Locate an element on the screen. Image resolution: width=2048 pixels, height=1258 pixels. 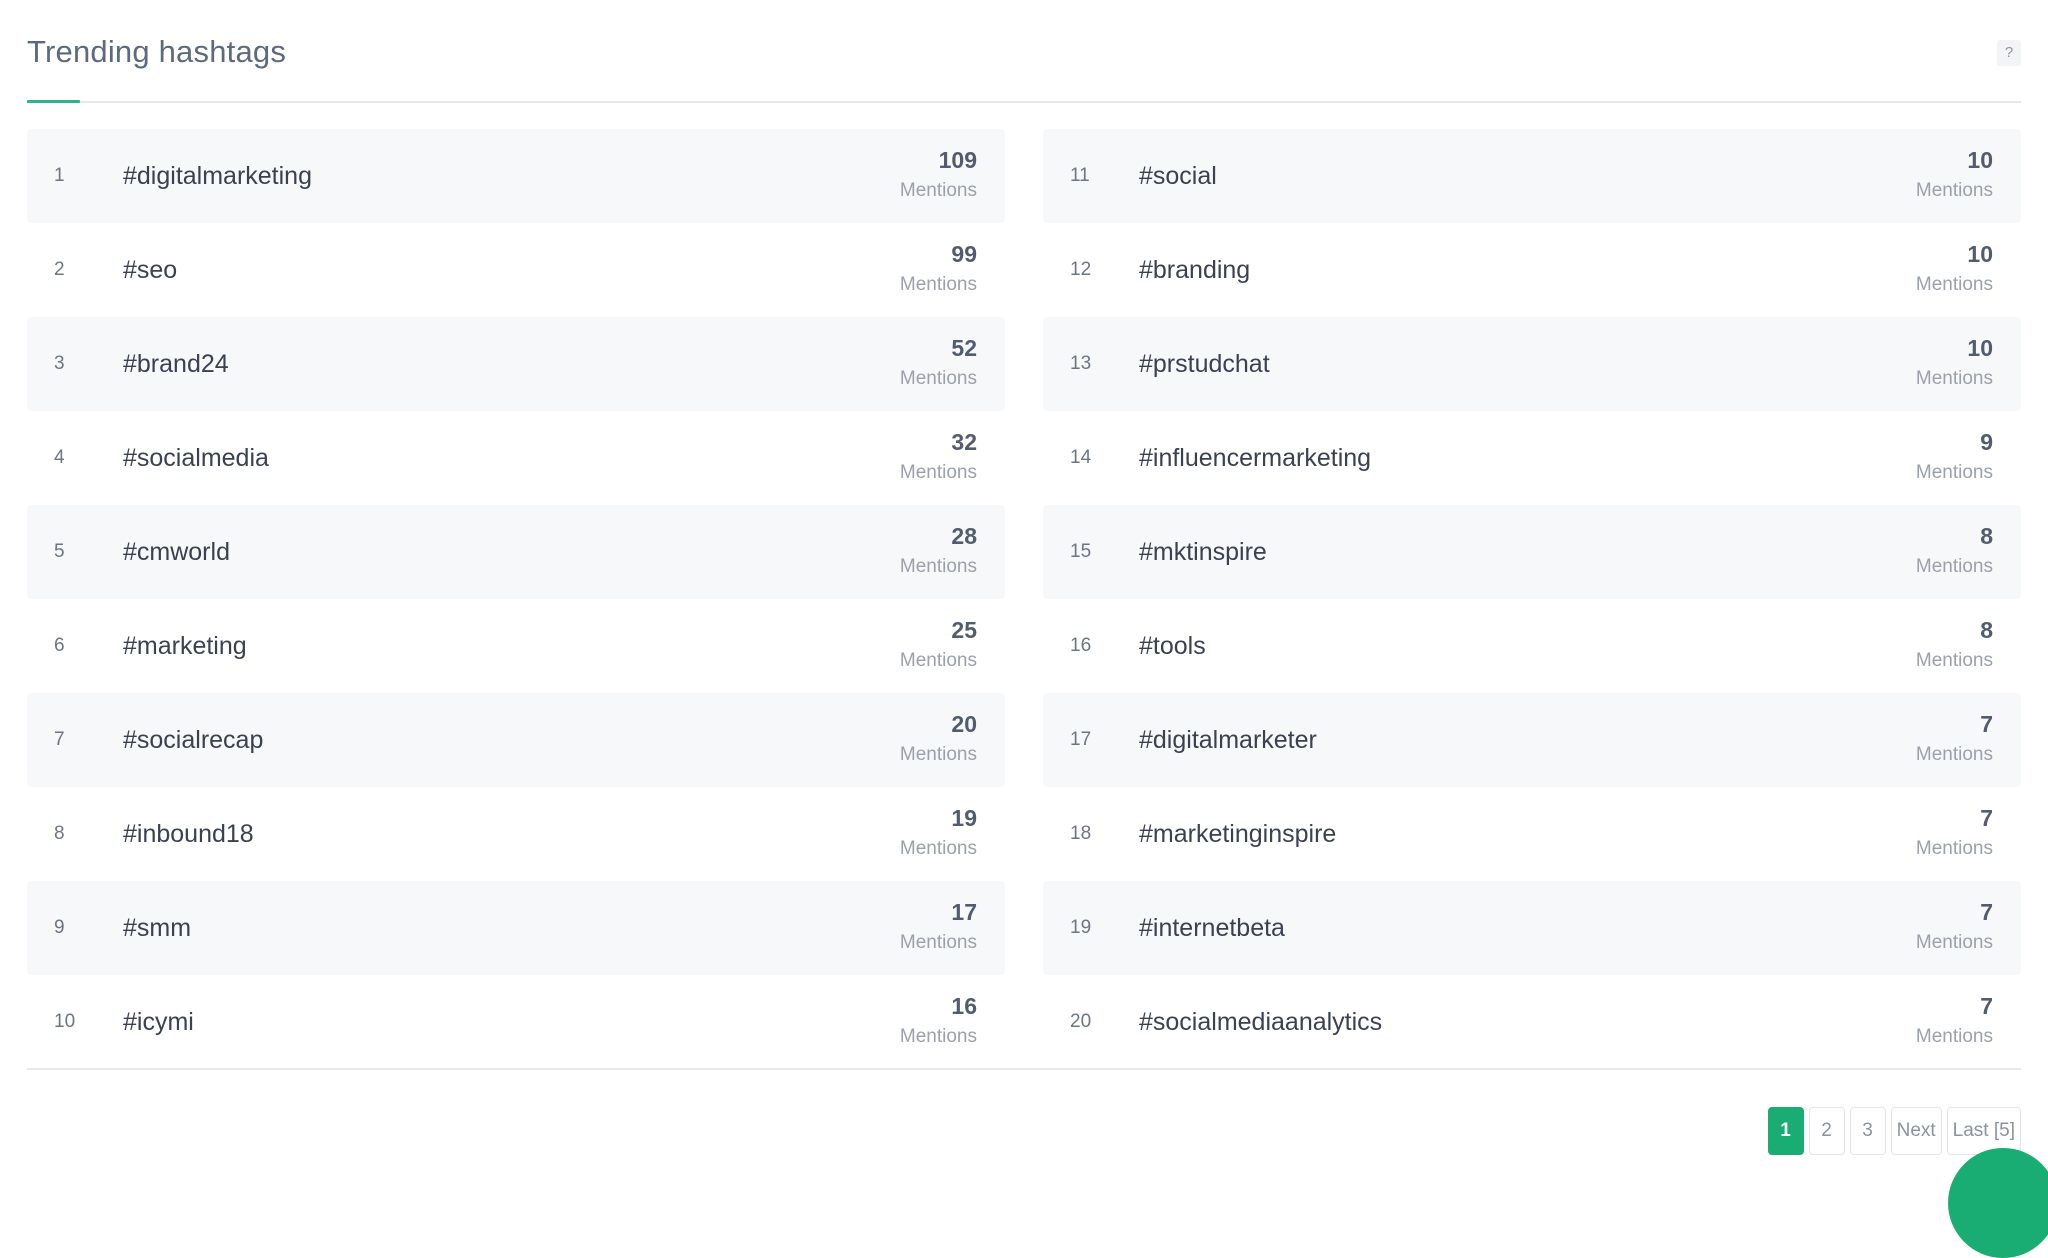
hashtag-rank: 5 is located at coordinates (59, 551).